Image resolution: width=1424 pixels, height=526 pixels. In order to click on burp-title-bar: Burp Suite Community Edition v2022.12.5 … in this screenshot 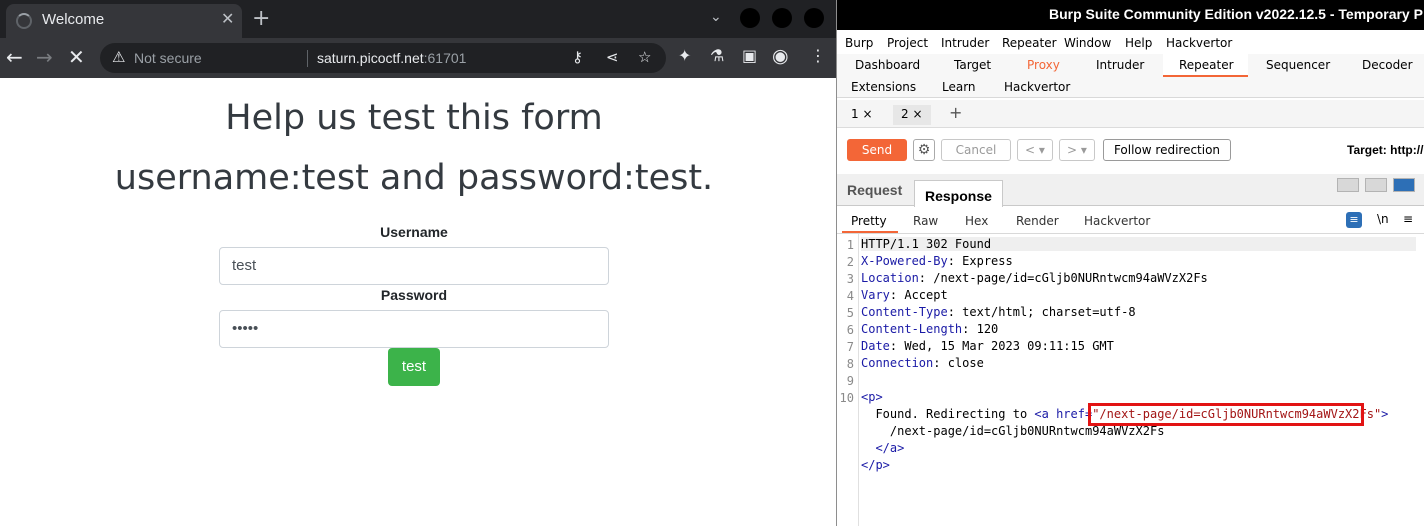, I will do `click(1130, 15)`.